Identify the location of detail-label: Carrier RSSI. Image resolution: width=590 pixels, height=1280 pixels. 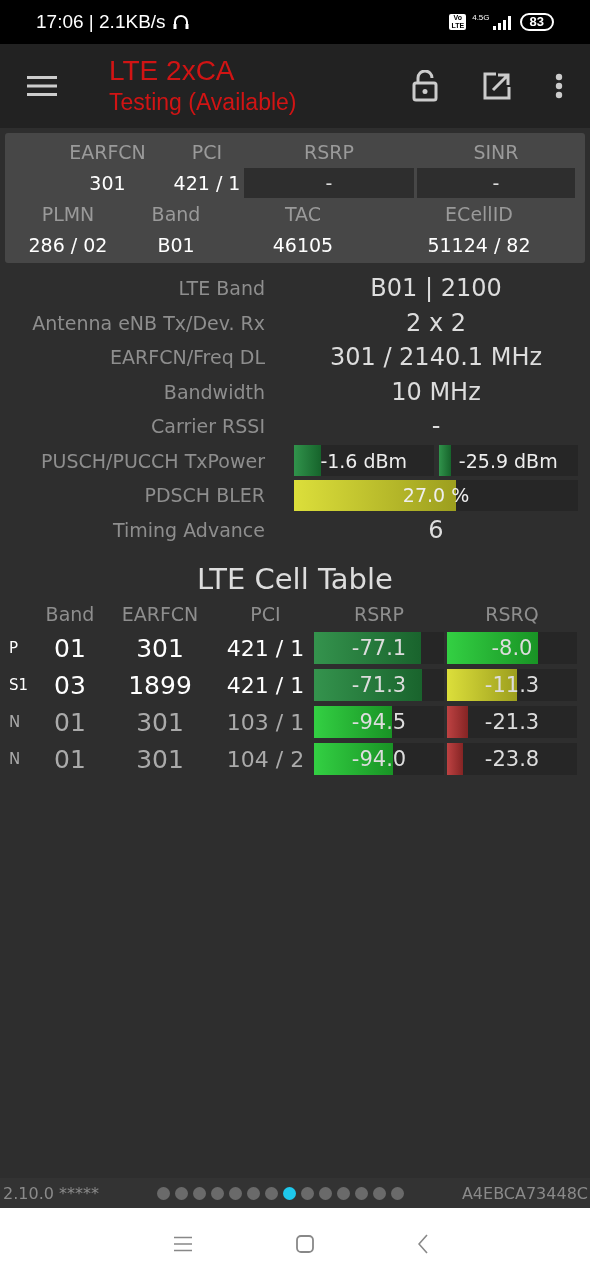
(207, 426).